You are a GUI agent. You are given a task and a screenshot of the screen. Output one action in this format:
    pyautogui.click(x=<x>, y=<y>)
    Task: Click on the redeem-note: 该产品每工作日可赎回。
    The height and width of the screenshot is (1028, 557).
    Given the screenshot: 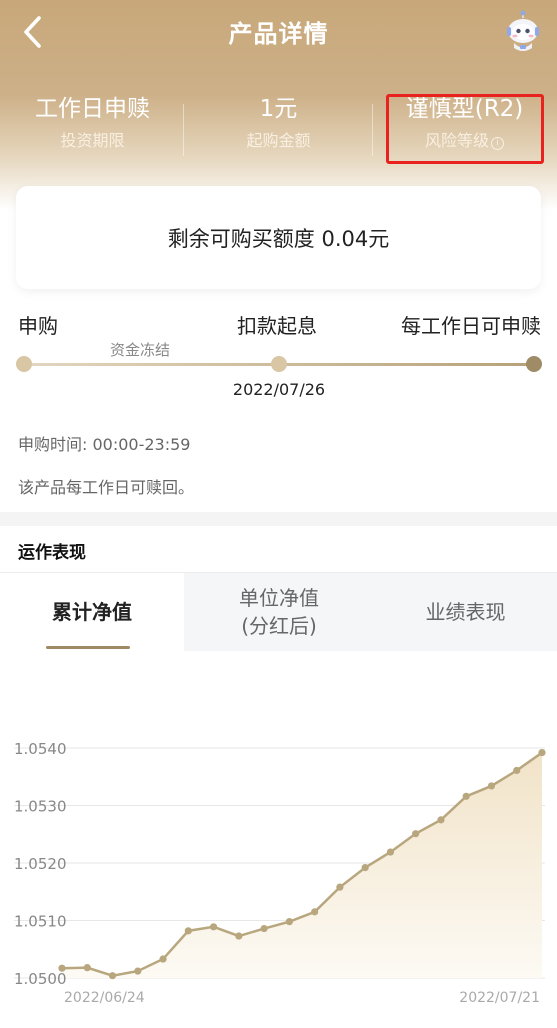 What is the action you would take?
    pyautogui.click(x=106, y=487)
    